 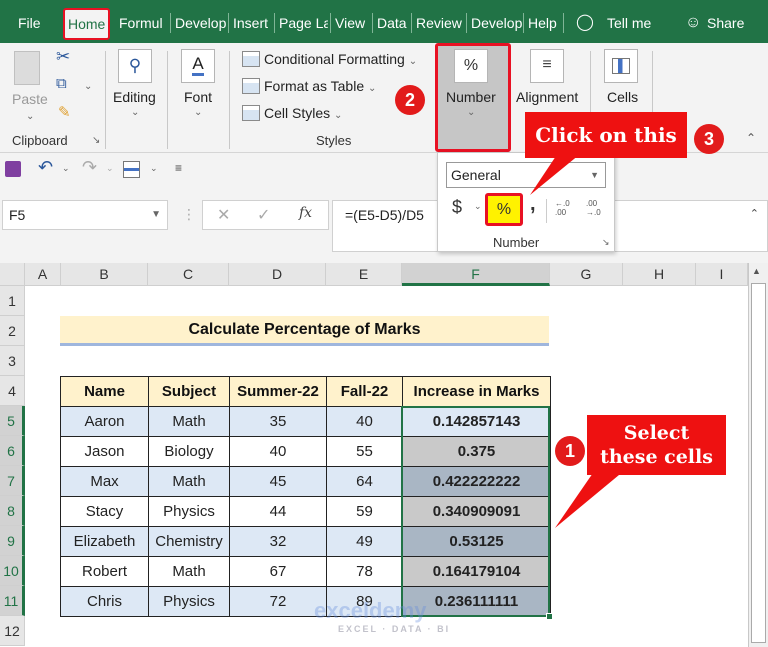 I want to click on row-header-2: 2, so click(x=12, y=331).